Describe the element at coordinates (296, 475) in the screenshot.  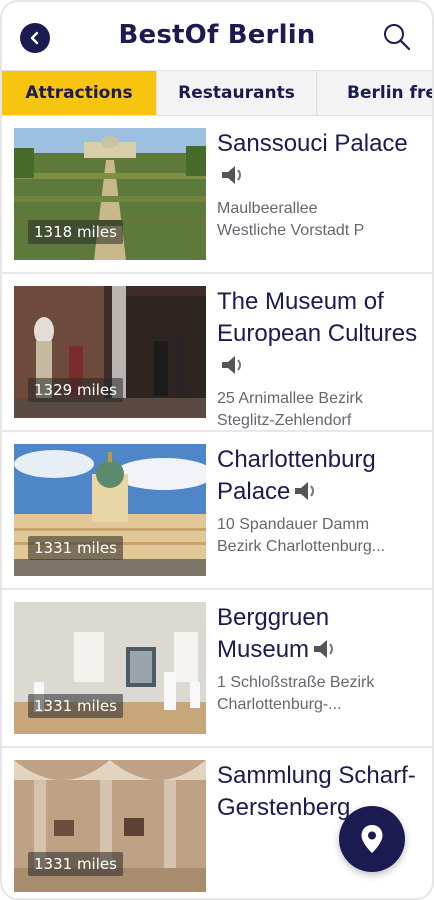
I see `place-name: Charlottenburg Palace` at that location.